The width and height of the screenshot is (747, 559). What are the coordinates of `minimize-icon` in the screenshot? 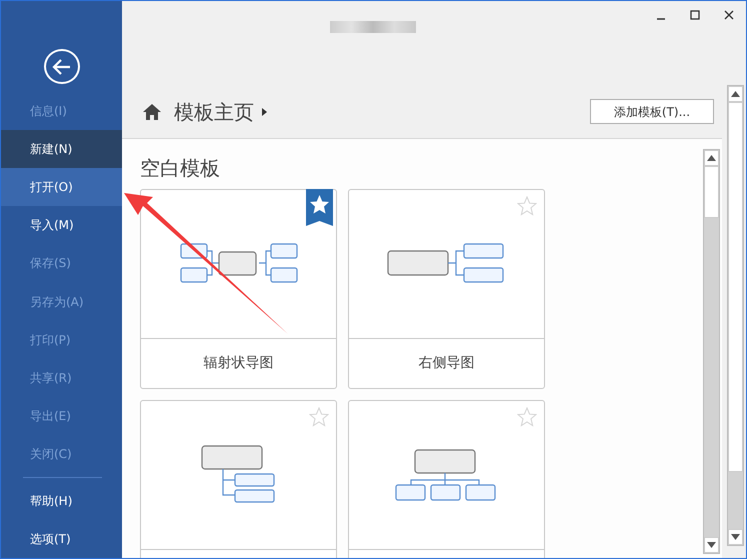 It's located at (661, 19).